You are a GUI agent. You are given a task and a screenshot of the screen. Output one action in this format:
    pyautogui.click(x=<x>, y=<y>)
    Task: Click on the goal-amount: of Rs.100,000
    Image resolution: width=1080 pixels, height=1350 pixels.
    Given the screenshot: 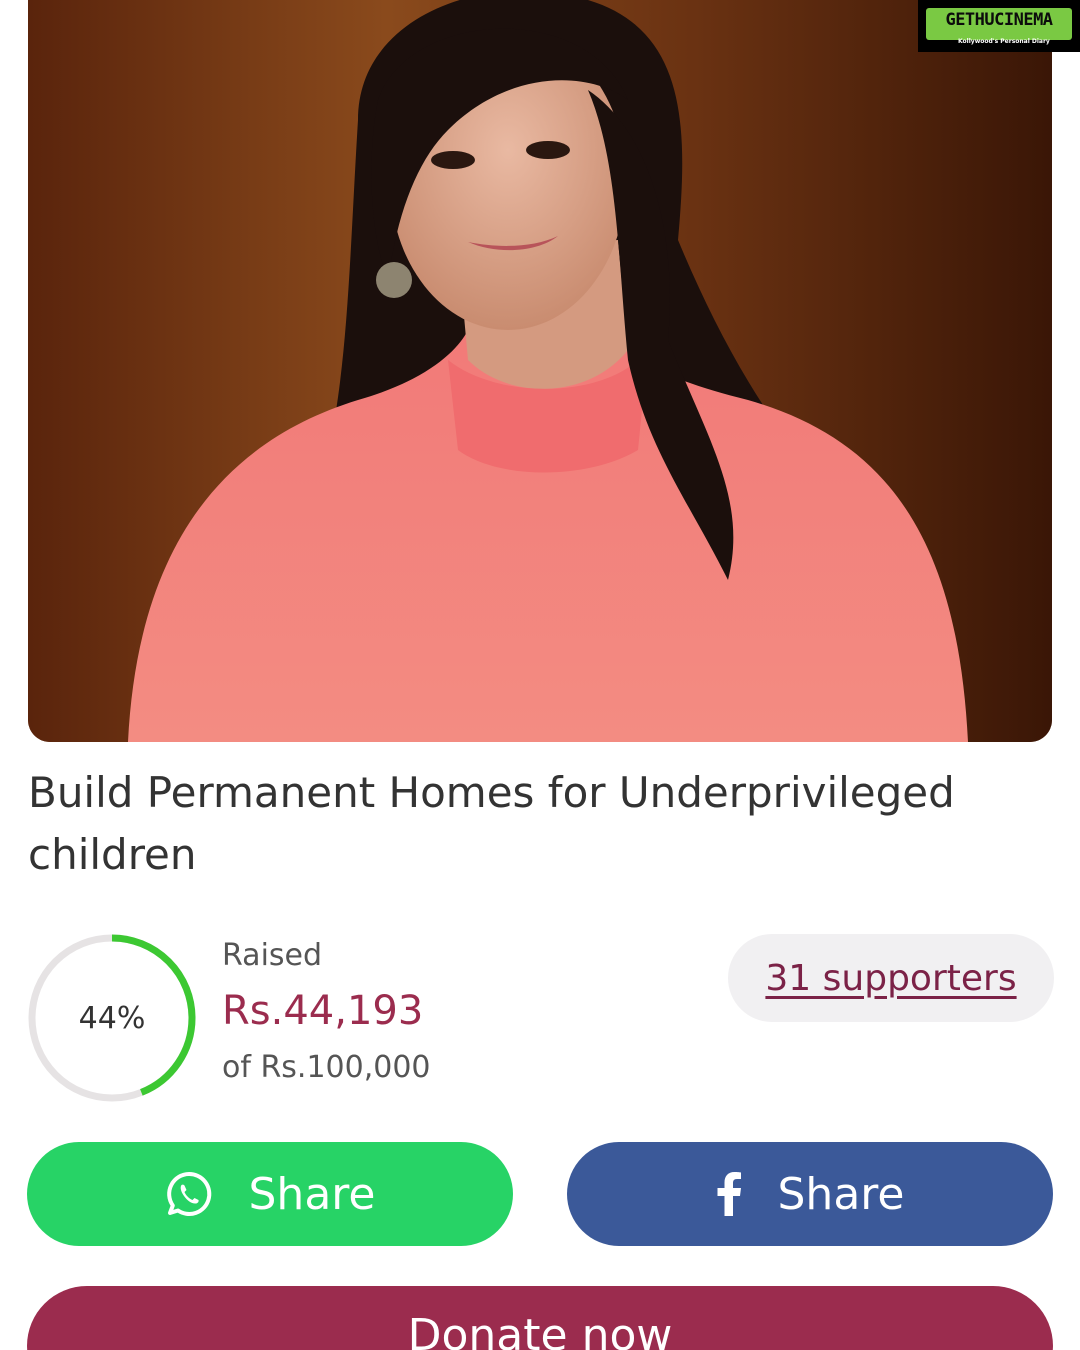 What is the action you would take?
    pyautogui.click(x=326, y=1067)
    